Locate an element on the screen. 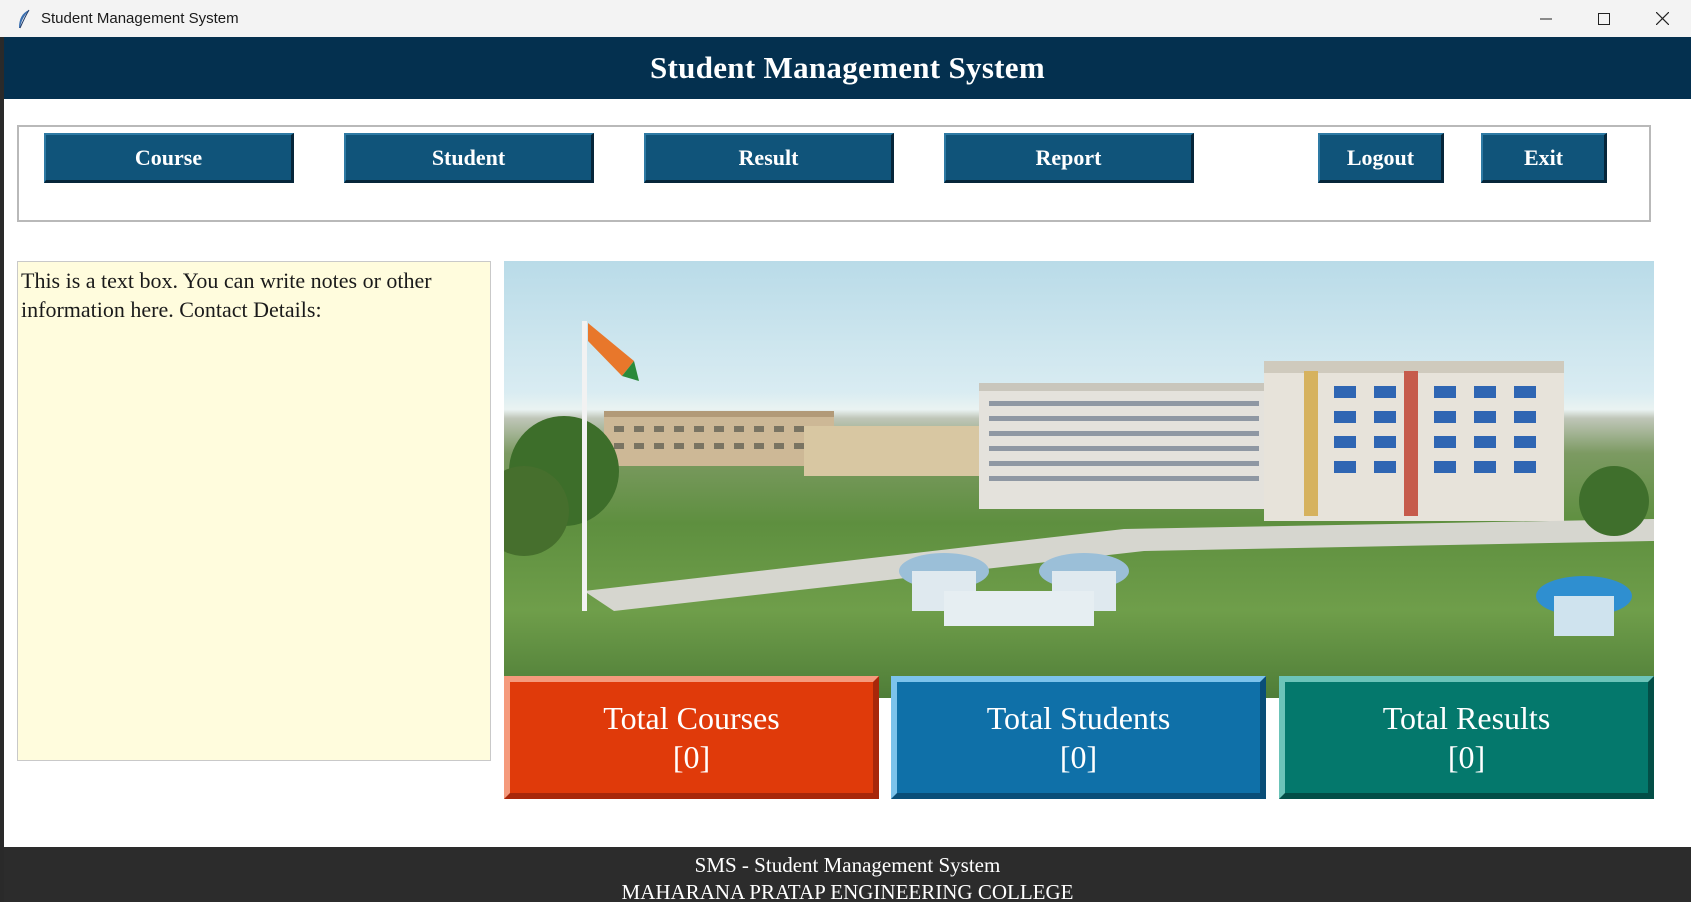 The image size is (1691, 902). result-button: Result is located at coordinates (769, 158).